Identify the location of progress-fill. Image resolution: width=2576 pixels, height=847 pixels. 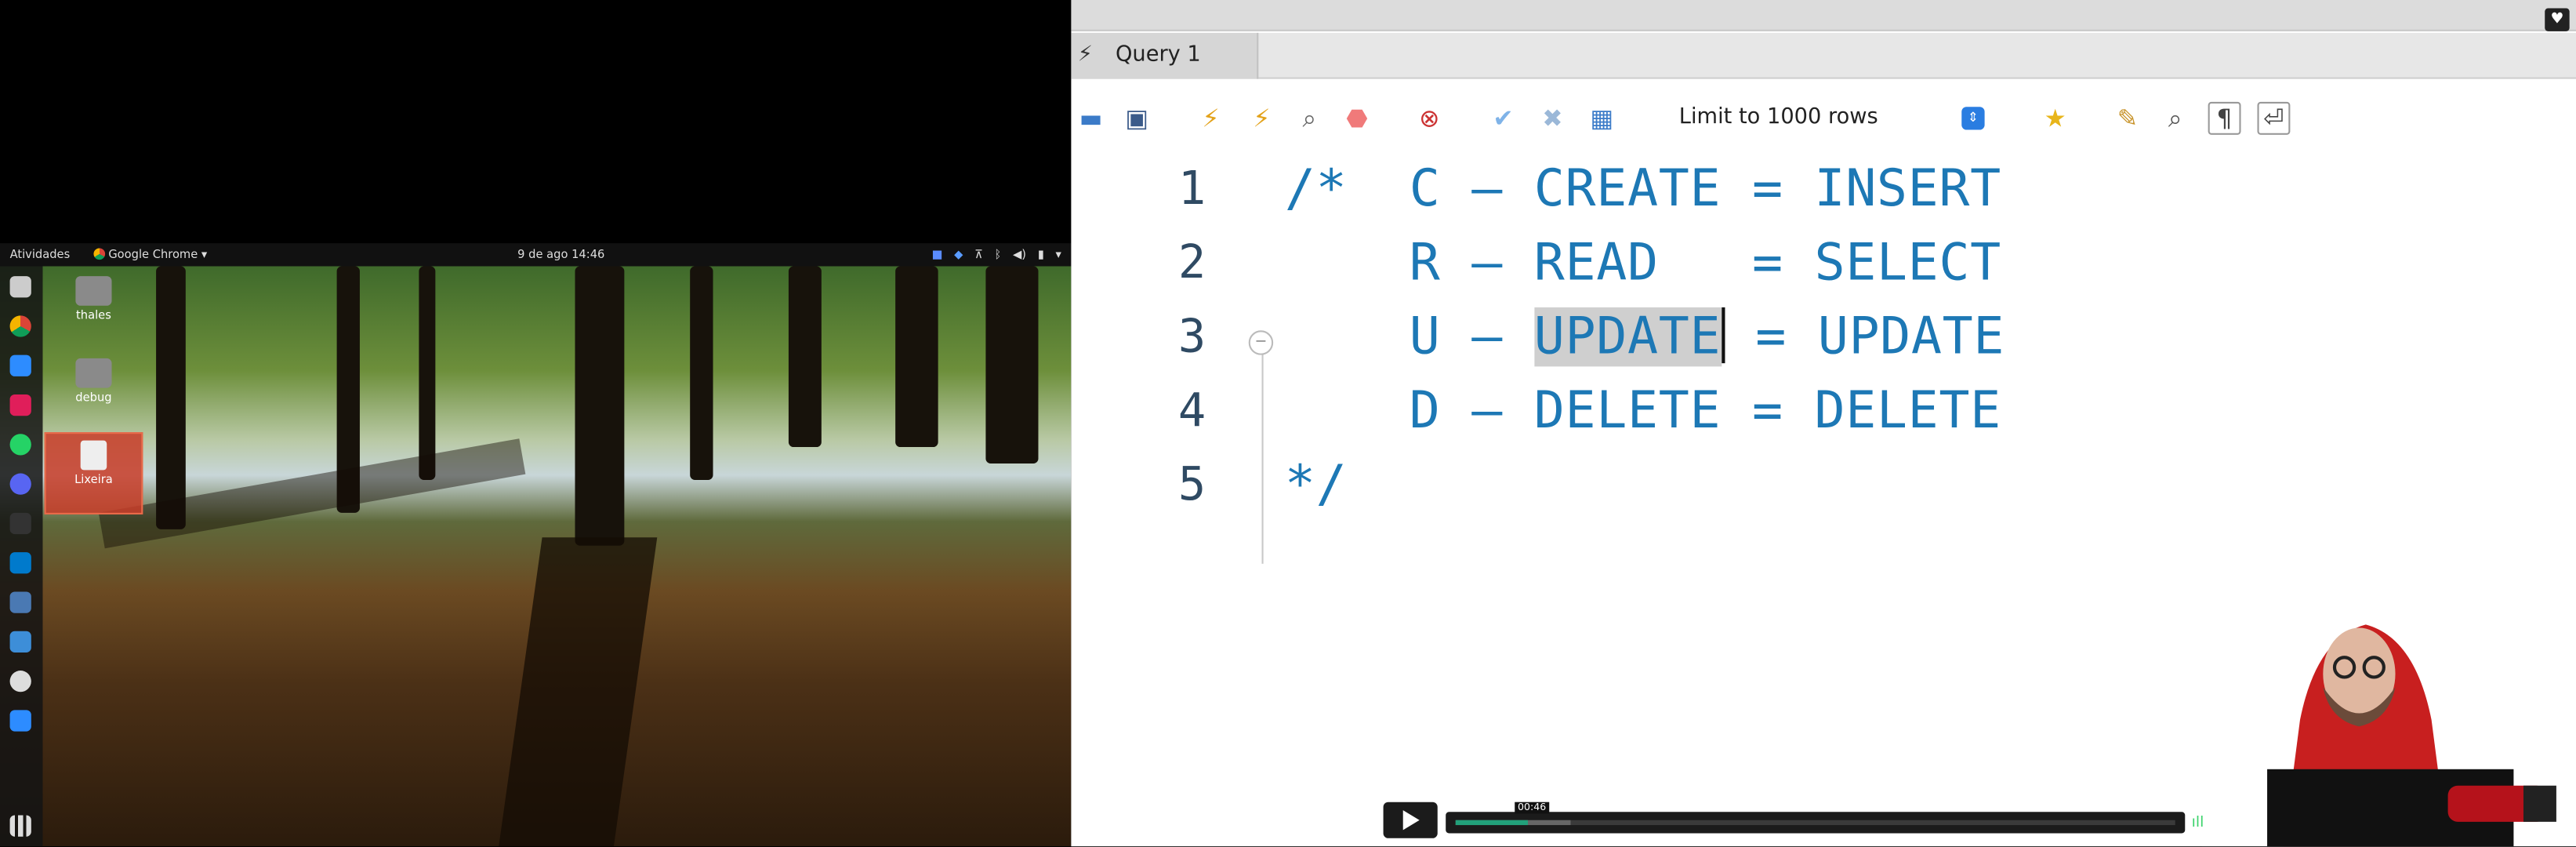
(1492, 823).